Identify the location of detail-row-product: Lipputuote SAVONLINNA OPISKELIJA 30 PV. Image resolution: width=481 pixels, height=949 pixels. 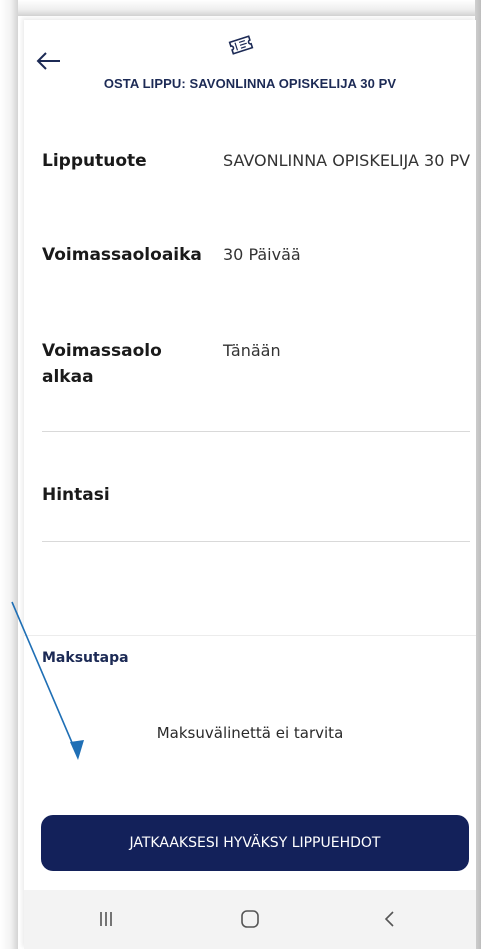
(256, 178).